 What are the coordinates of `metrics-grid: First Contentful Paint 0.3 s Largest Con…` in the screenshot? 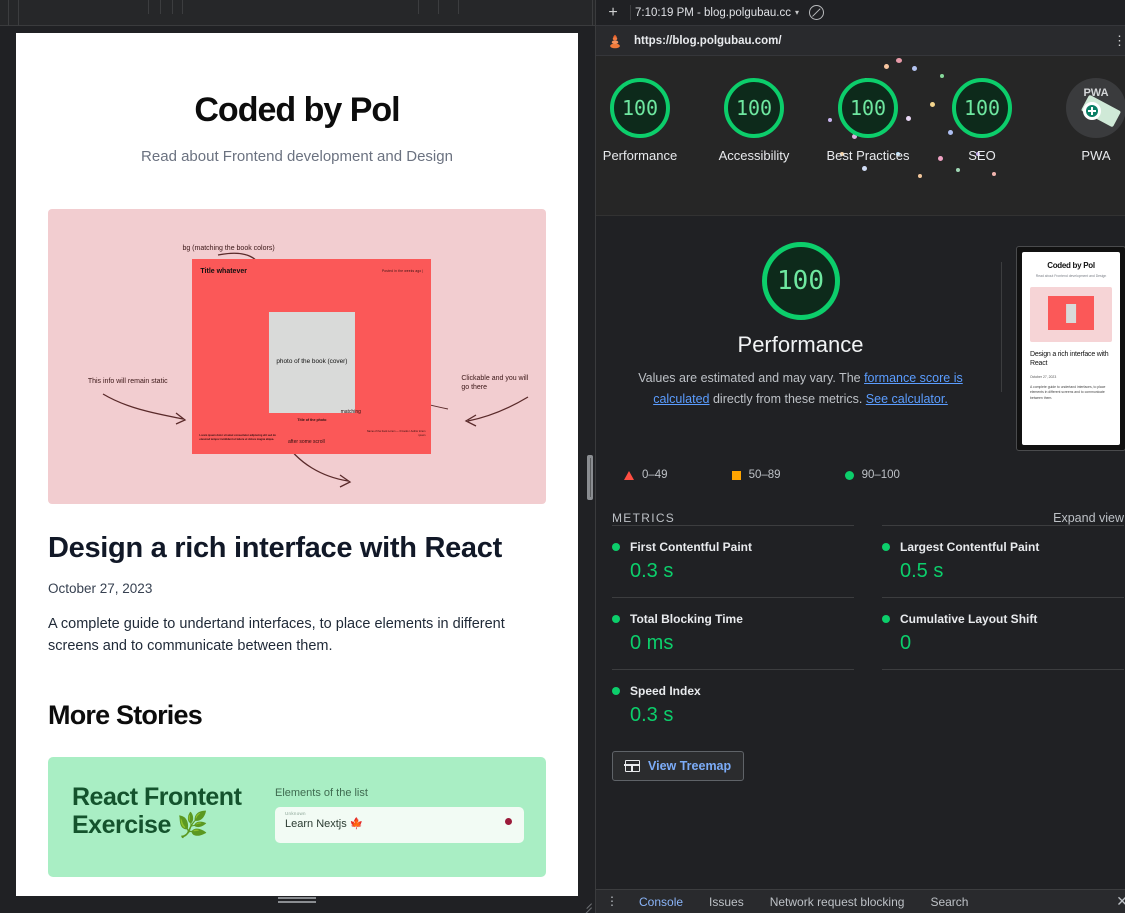 It's located at (860, 633).